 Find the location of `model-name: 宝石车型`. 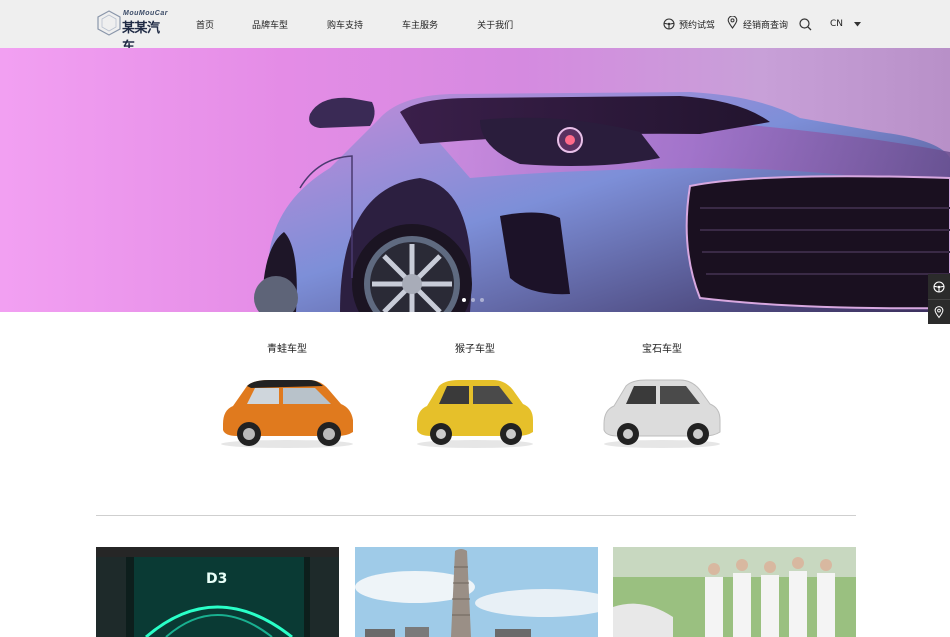

model-name: 宝石车型 is located at coordinates (662, 349).